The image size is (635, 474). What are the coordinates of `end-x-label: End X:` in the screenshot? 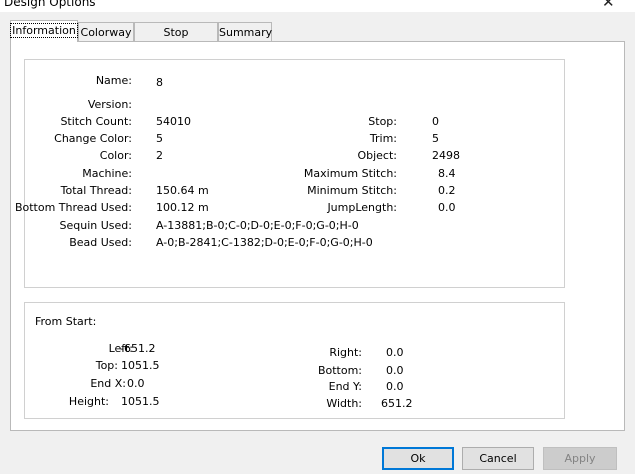 It's located at (108, 383).